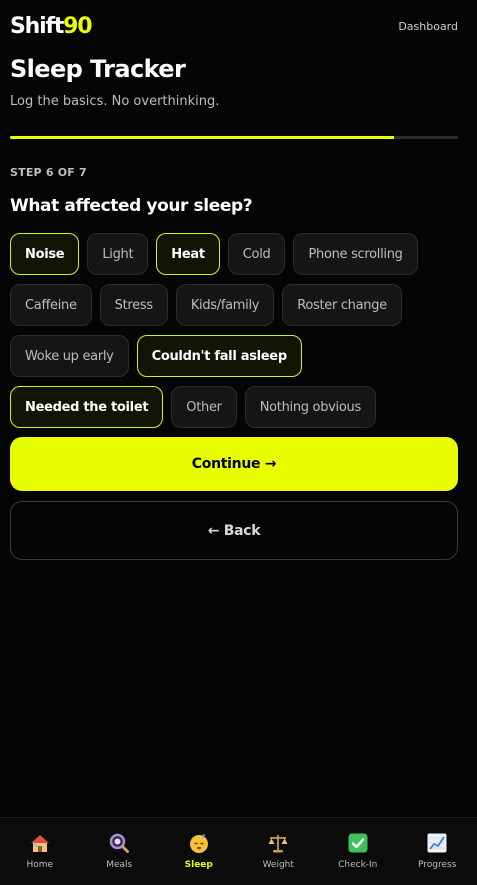  Describe the element at coordinates (118, 254) in the screenshot. I see `option-chip: Light` at that location.